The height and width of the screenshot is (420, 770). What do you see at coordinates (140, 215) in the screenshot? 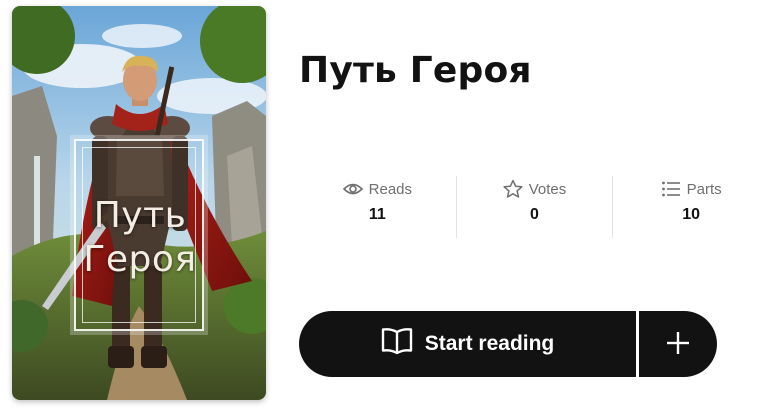
I see `cover-title-line: Путь` at bounding box center [140, 215].